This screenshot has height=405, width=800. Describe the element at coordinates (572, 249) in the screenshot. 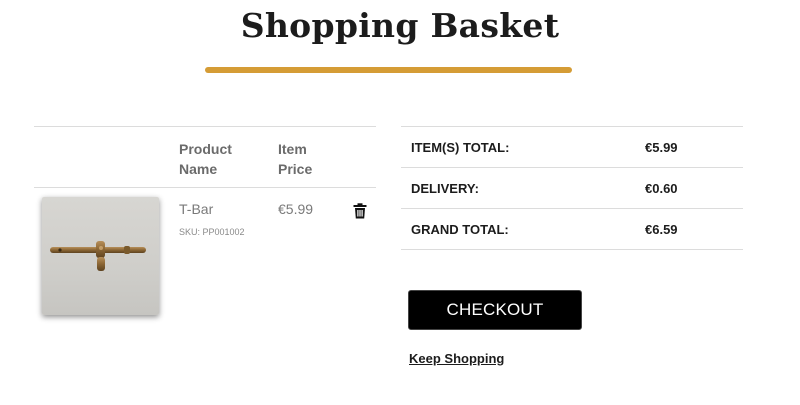

I see `divider` at that location.